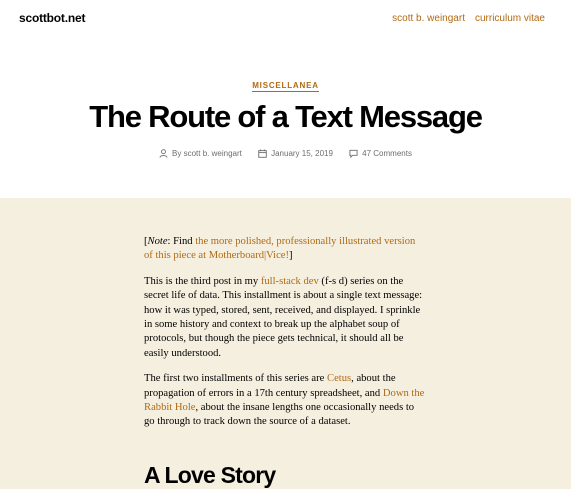 The image size is (571, 489). Describe the element at coordinates (157, 241) in the screenshot. I see `note-label: Note` at that location.